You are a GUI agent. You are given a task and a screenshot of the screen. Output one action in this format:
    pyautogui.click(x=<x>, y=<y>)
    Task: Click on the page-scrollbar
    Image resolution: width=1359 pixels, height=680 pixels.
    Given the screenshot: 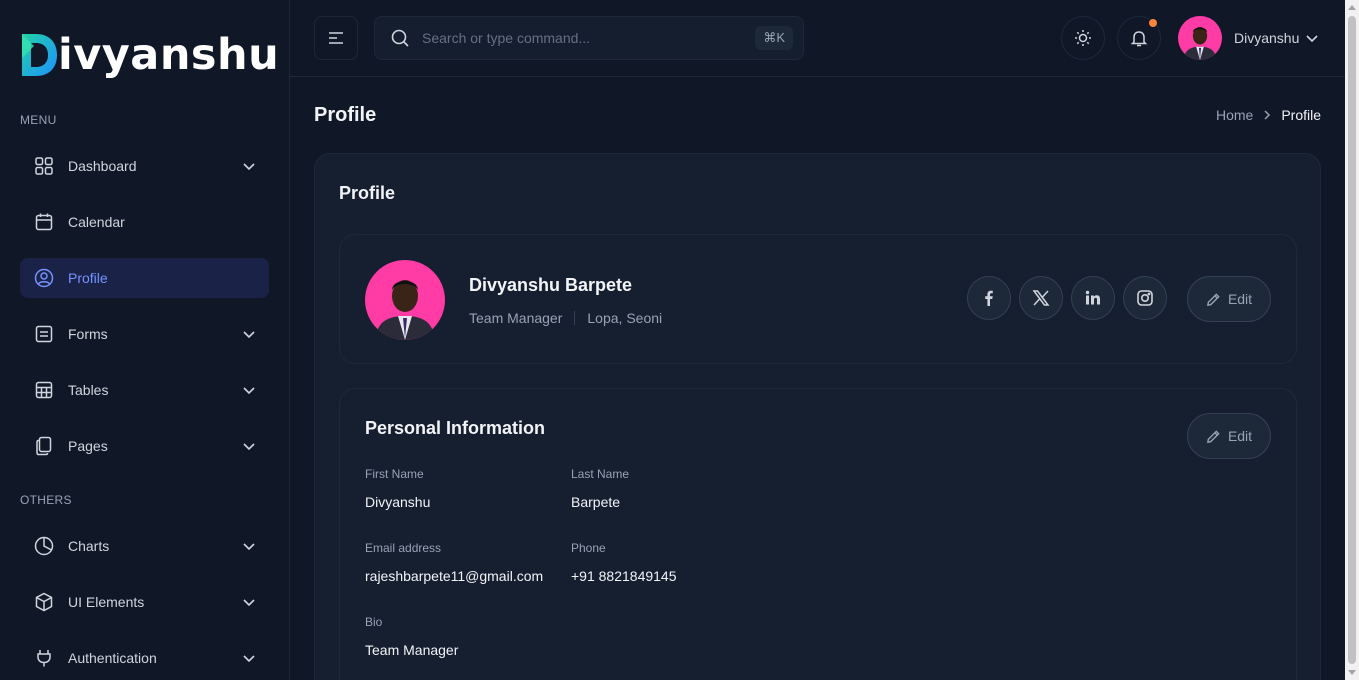 What is the action you would take?
    pyautogui.click(x=1352, y=340)
    